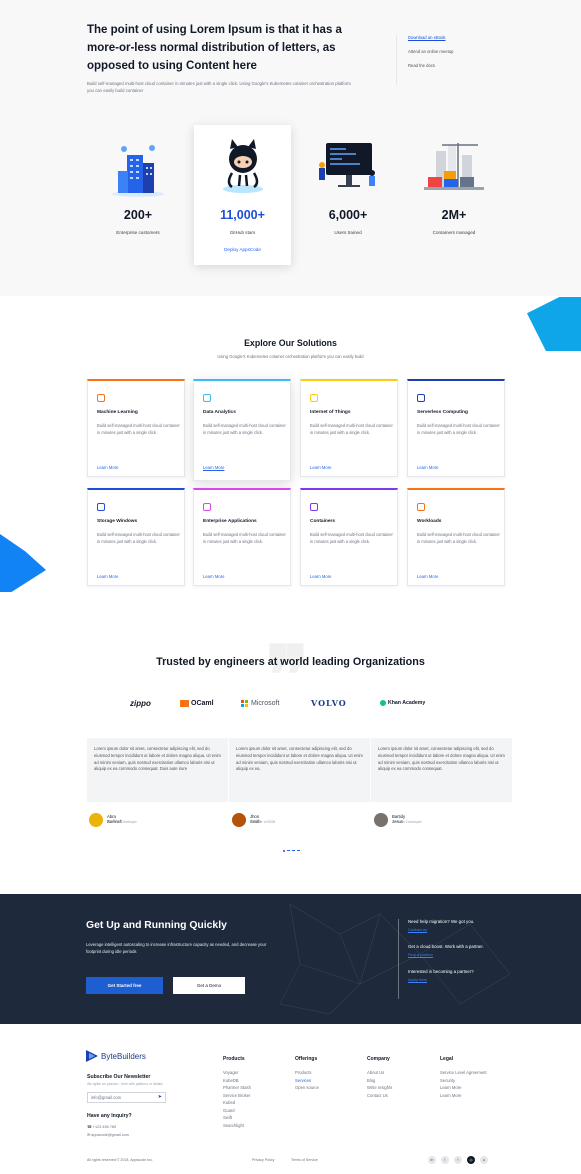 The height and width of the screenshot is (1174, 581). I want to click on training-monitor-icon, so click(347, 165).